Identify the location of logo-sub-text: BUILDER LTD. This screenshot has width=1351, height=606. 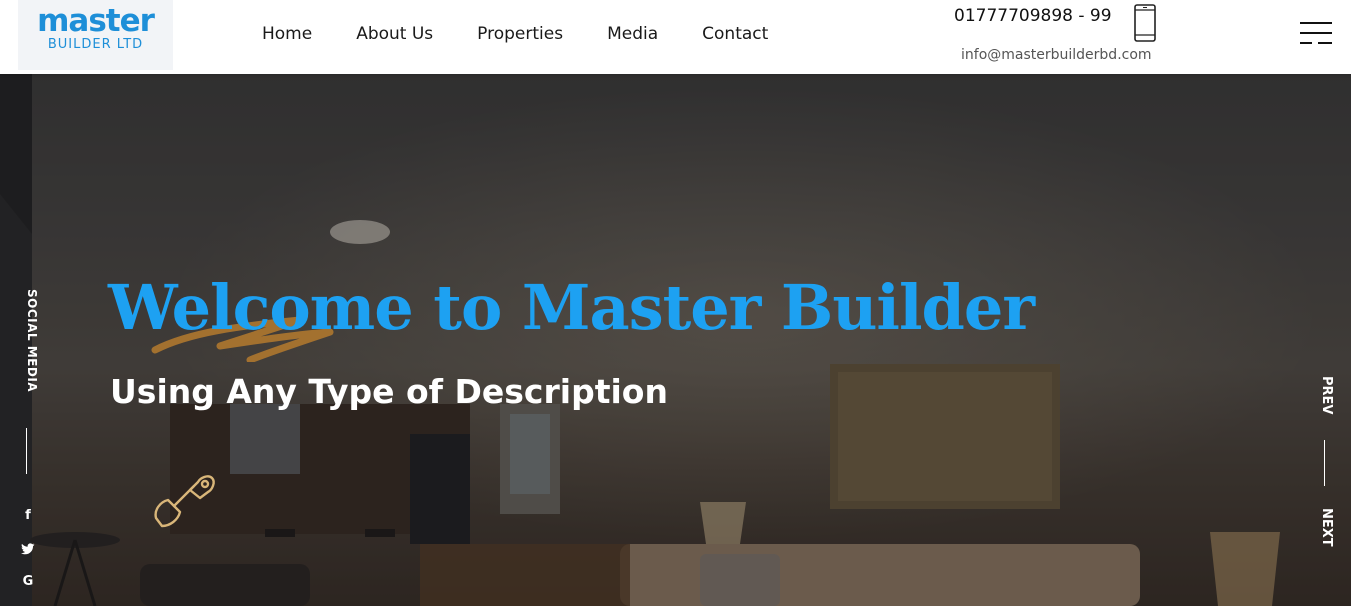
(95, 44).